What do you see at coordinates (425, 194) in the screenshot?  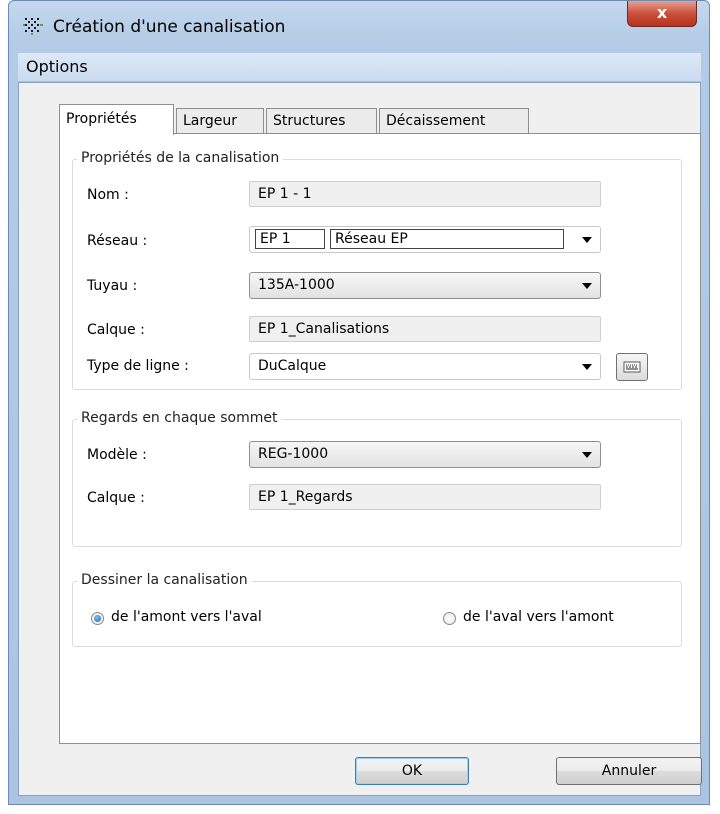 I see `nom-field: EP 1 - 1` at bounding box center [425, 194].